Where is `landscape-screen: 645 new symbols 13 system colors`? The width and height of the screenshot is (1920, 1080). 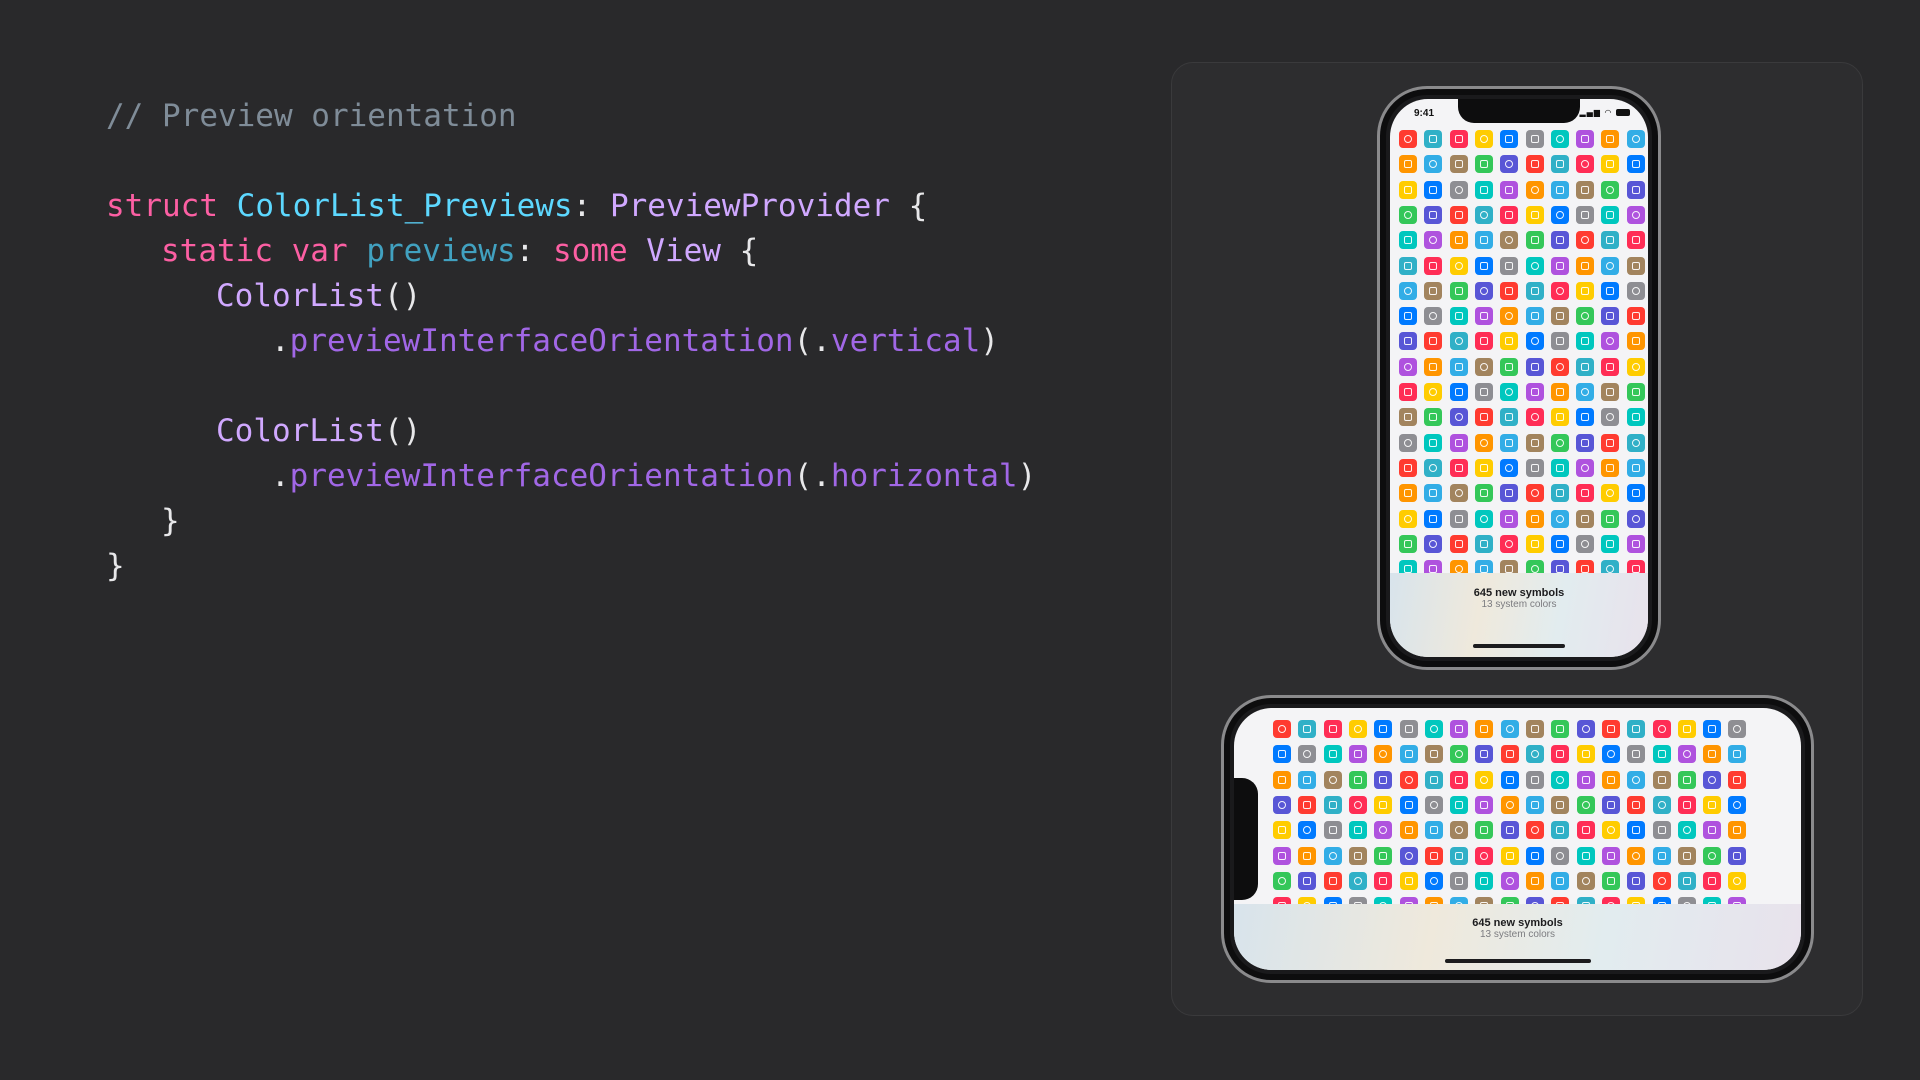
landscape-screen: 645 new symbols 13 system colors is located at coordinates (1517, 839).